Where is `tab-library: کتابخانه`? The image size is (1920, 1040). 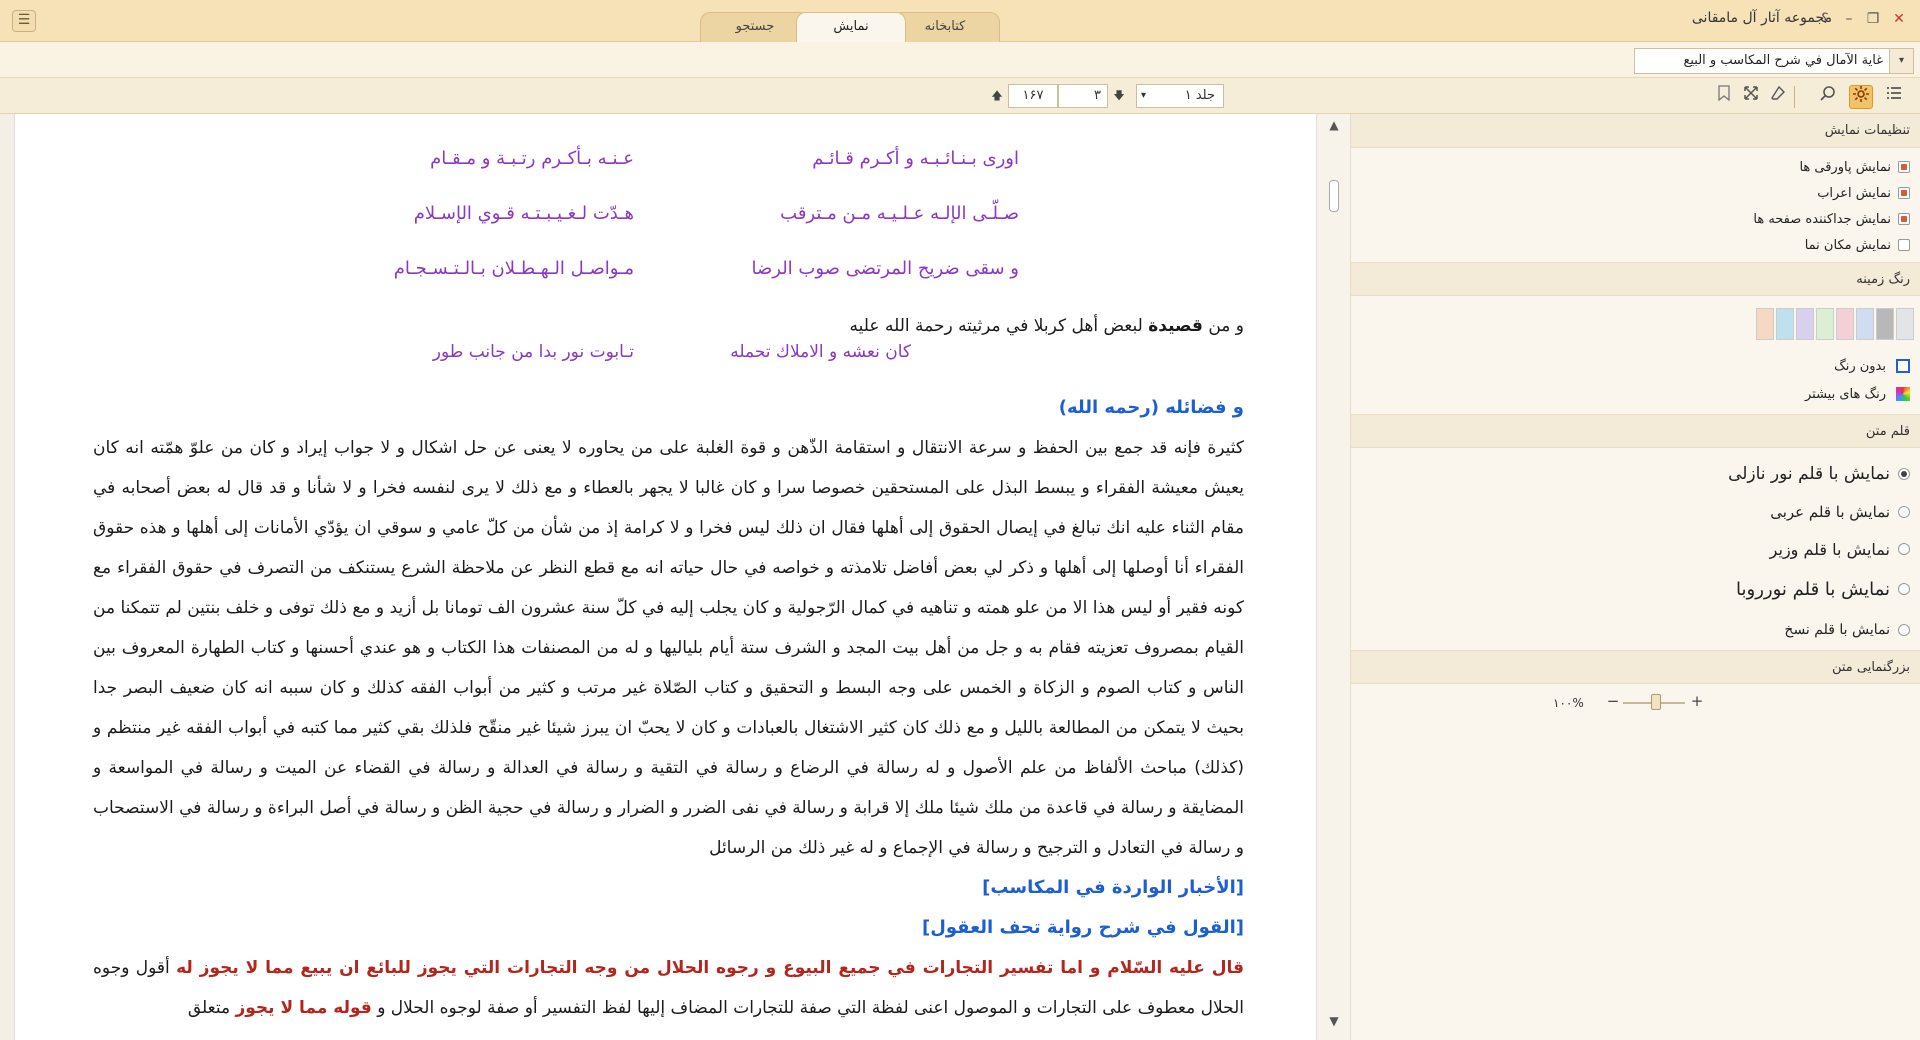 tab-library: کتابخانه is located at coordinates (945, 27).